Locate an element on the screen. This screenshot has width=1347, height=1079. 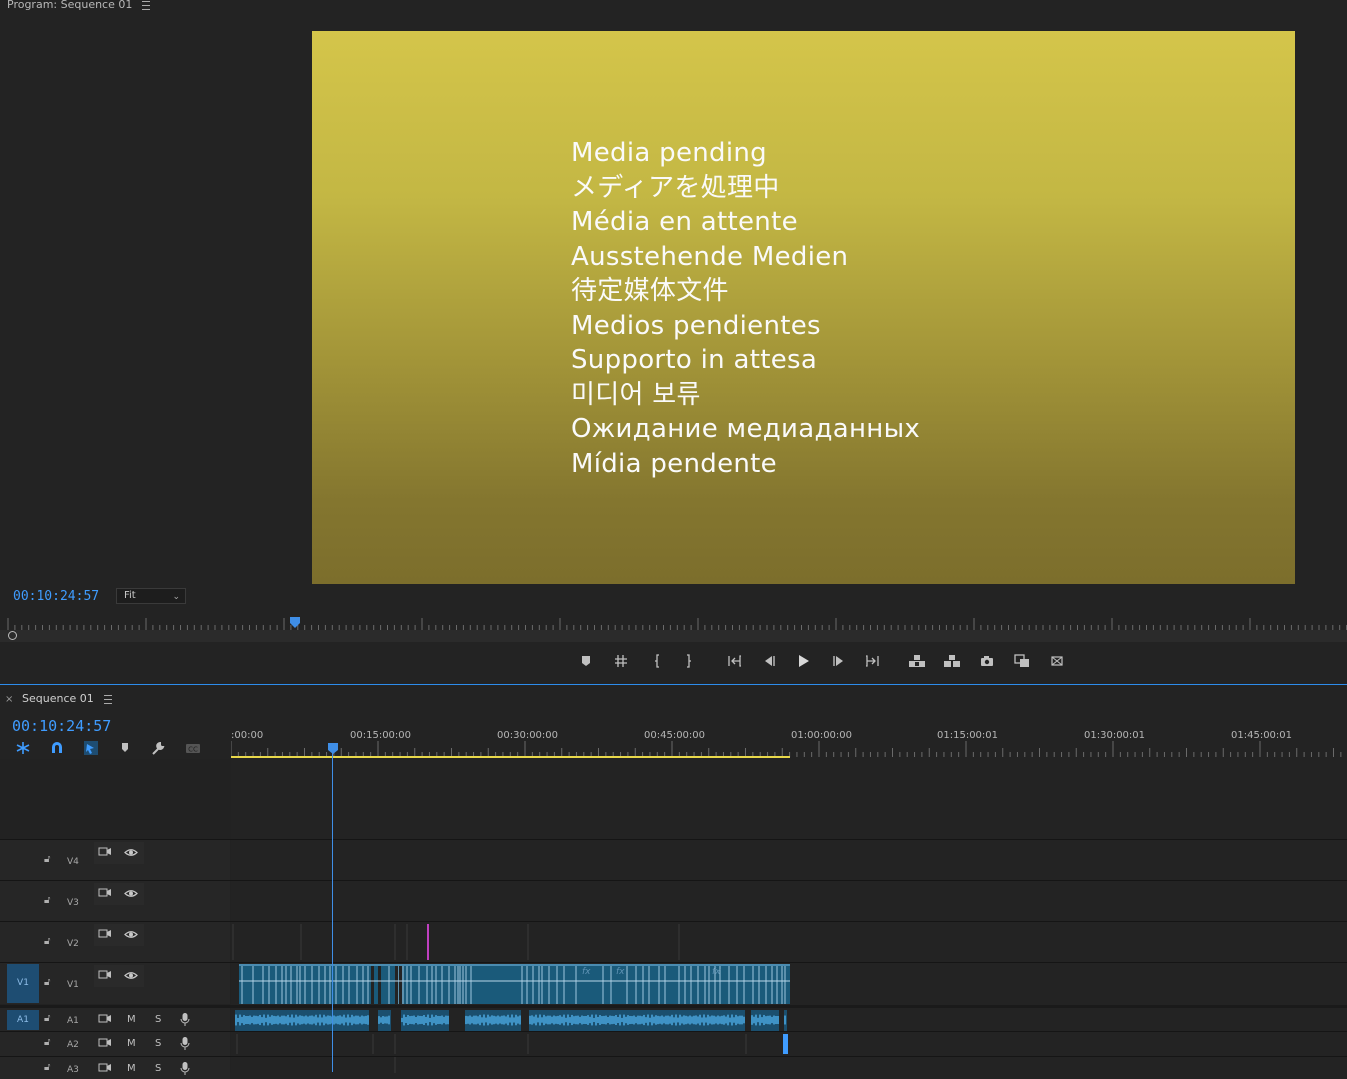
chevron-down-icon: ⌄ is located at coordinates (176, 597).